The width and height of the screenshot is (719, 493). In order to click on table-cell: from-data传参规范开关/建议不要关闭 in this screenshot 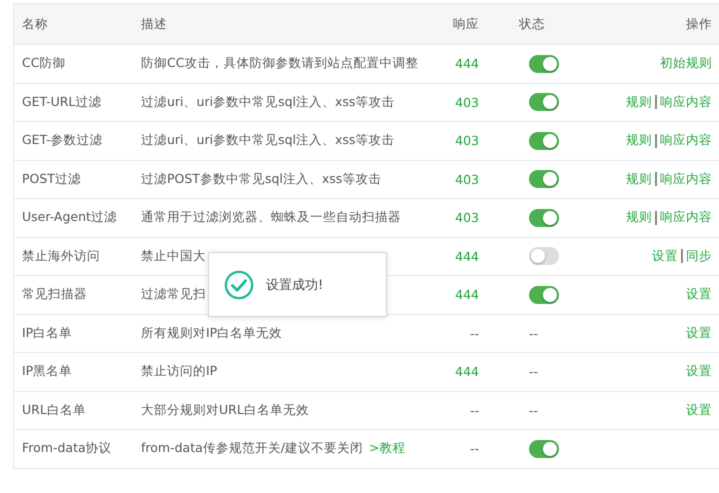, I will do `click(252, 449)`.